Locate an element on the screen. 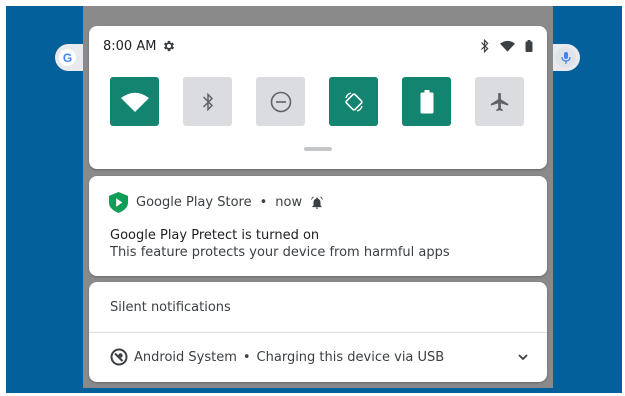 This screenshot has width=625, height=396. divider is located at coordinates (318, 332).